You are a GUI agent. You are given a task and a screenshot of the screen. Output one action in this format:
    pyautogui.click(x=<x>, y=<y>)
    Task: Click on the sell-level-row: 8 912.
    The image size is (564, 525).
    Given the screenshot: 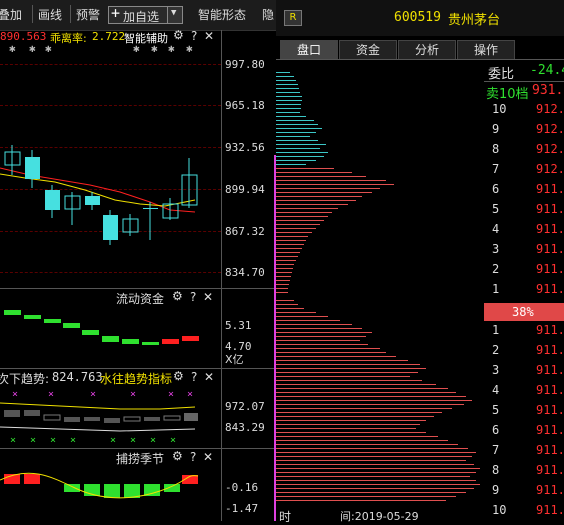 What is the action you would take?
    pyautogui.click(x=525, y=152)
    